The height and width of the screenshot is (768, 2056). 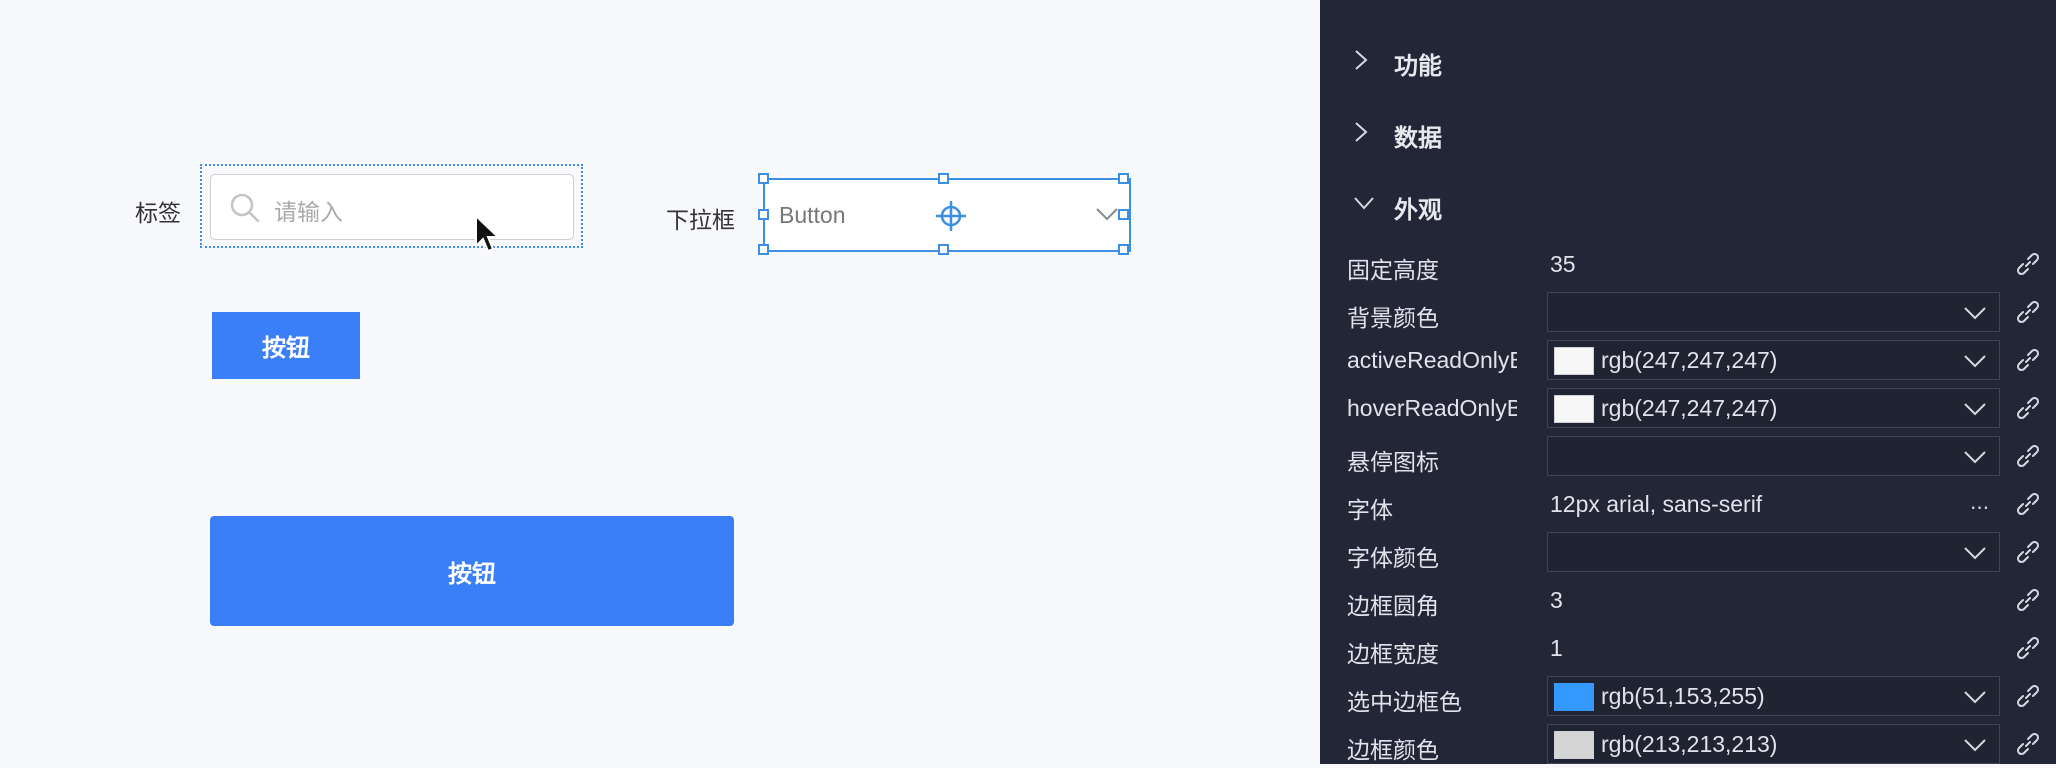 I want to click on prop-row-active-readonly-bg: activeReadOnlyBa rgb(247,247,247), so click(x=1688, y=360).